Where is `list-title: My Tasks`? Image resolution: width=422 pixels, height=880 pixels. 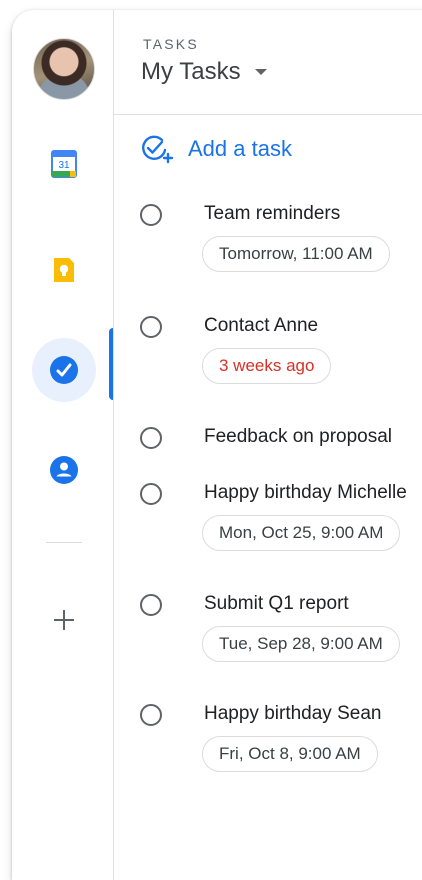
list-title: My Tasks is located at coordinates (191, 71).